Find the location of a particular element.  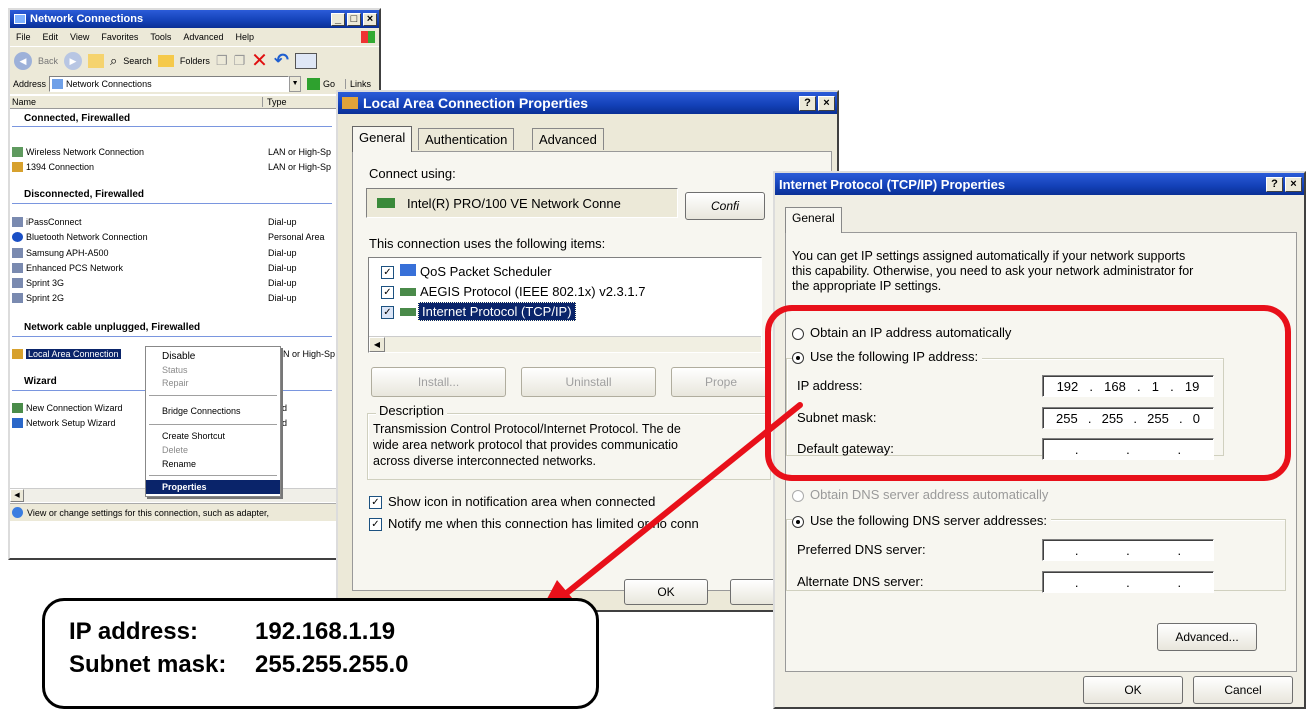

callout-arrow-line is located at coordinates (679, 502).